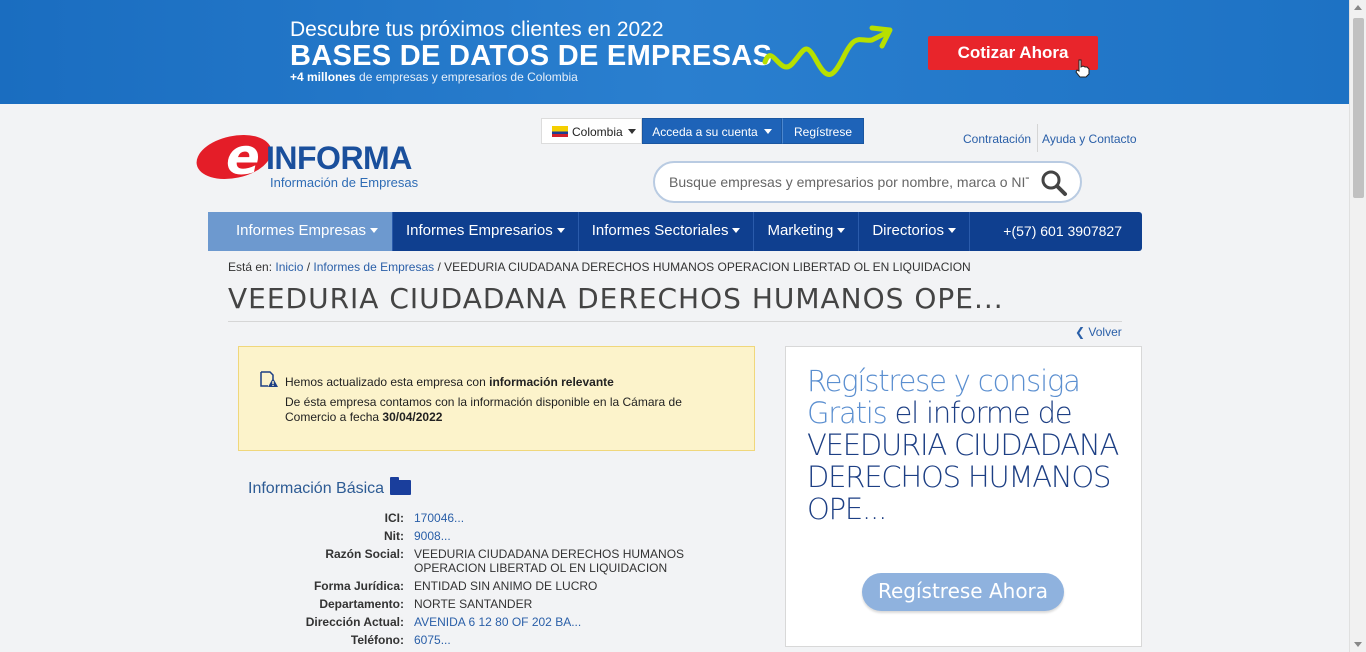 The height and width of the screenshot is (652, 1366). Describe the element at coordinates (1082, 332) in the screenshot. I see `chevron-left-icon: ❮` at that location.